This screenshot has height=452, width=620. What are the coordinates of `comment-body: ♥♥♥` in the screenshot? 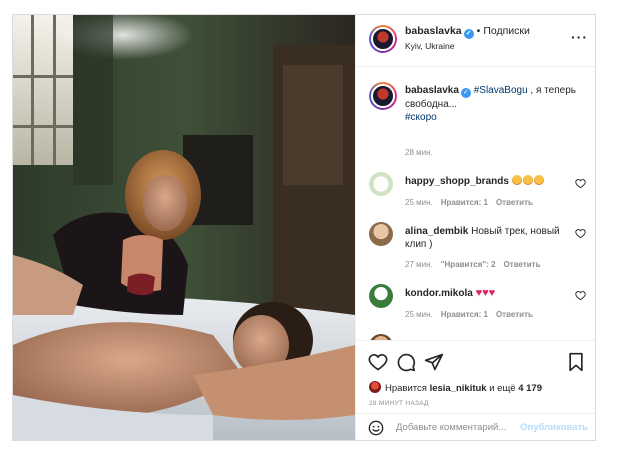 It's located at (485, 293).